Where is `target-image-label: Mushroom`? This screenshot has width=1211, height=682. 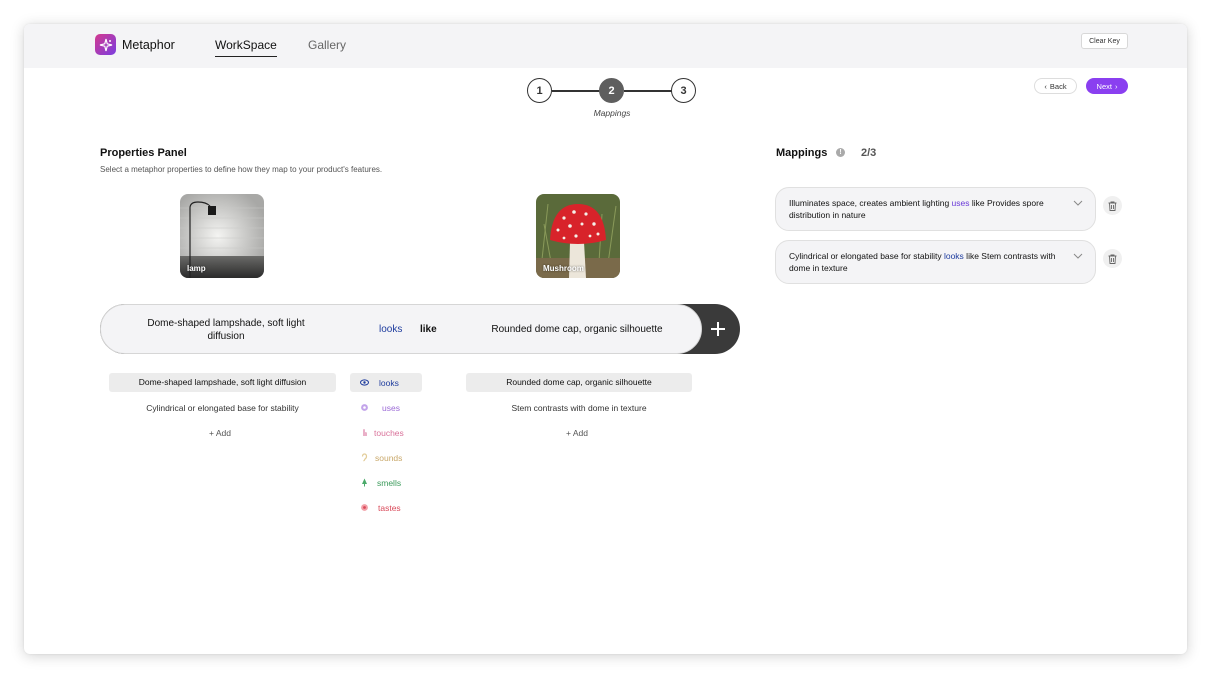
target-image-label: Mushroom is located at coordinates (563, 268).